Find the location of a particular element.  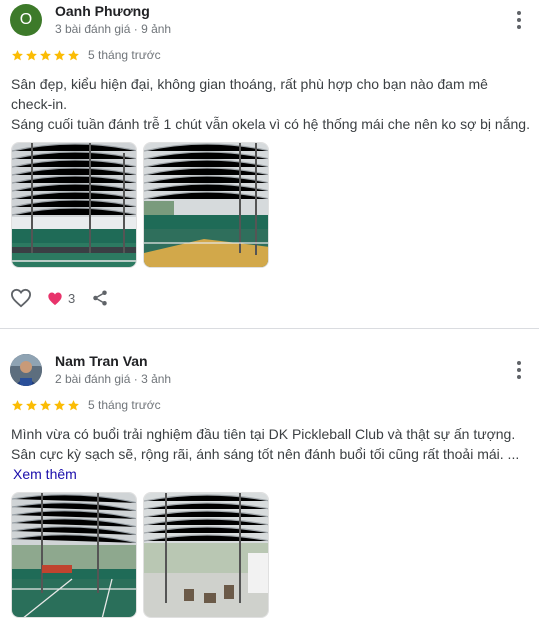

share-icon is located at coordinates (100, 298).